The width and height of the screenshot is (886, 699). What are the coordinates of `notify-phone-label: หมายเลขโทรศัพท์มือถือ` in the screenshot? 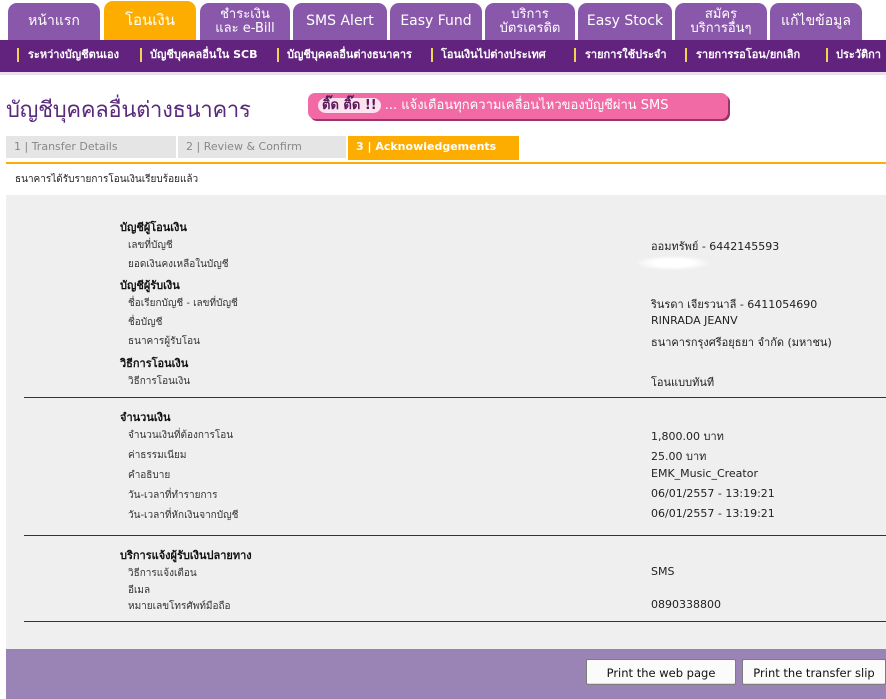 It's located at (179, 606).